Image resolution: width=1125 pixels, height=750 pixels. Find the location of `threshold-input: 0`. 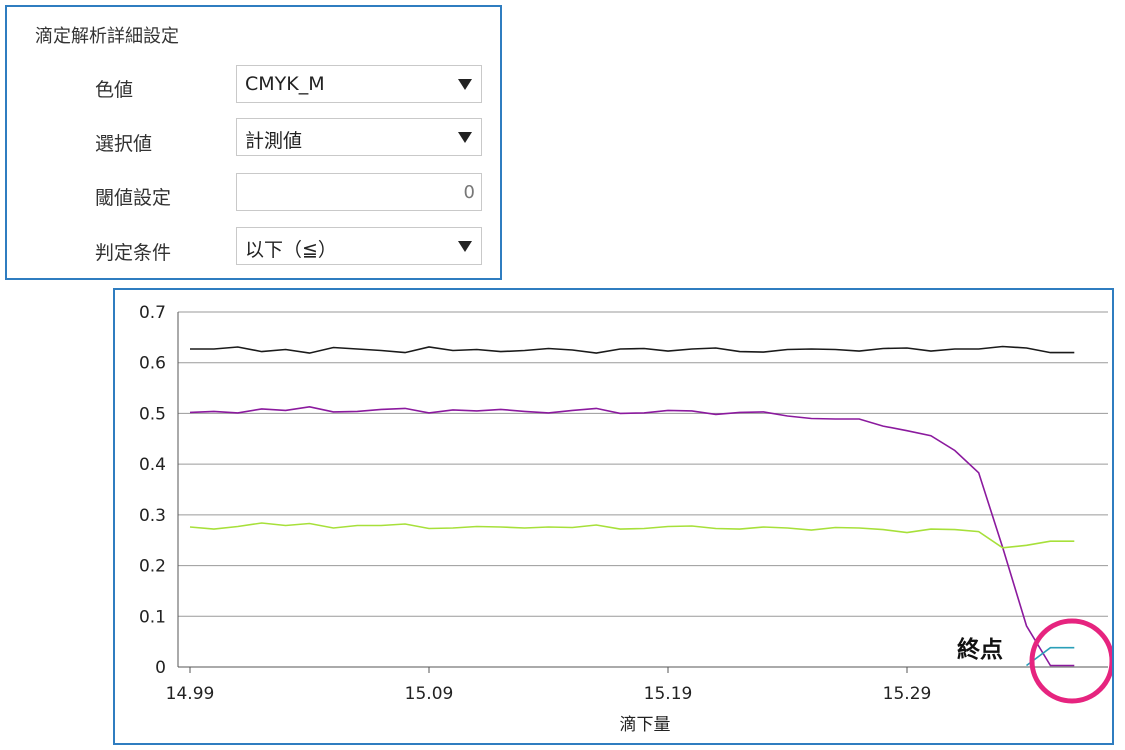

threshold-input: 0 is located at coordinates (359, 192).